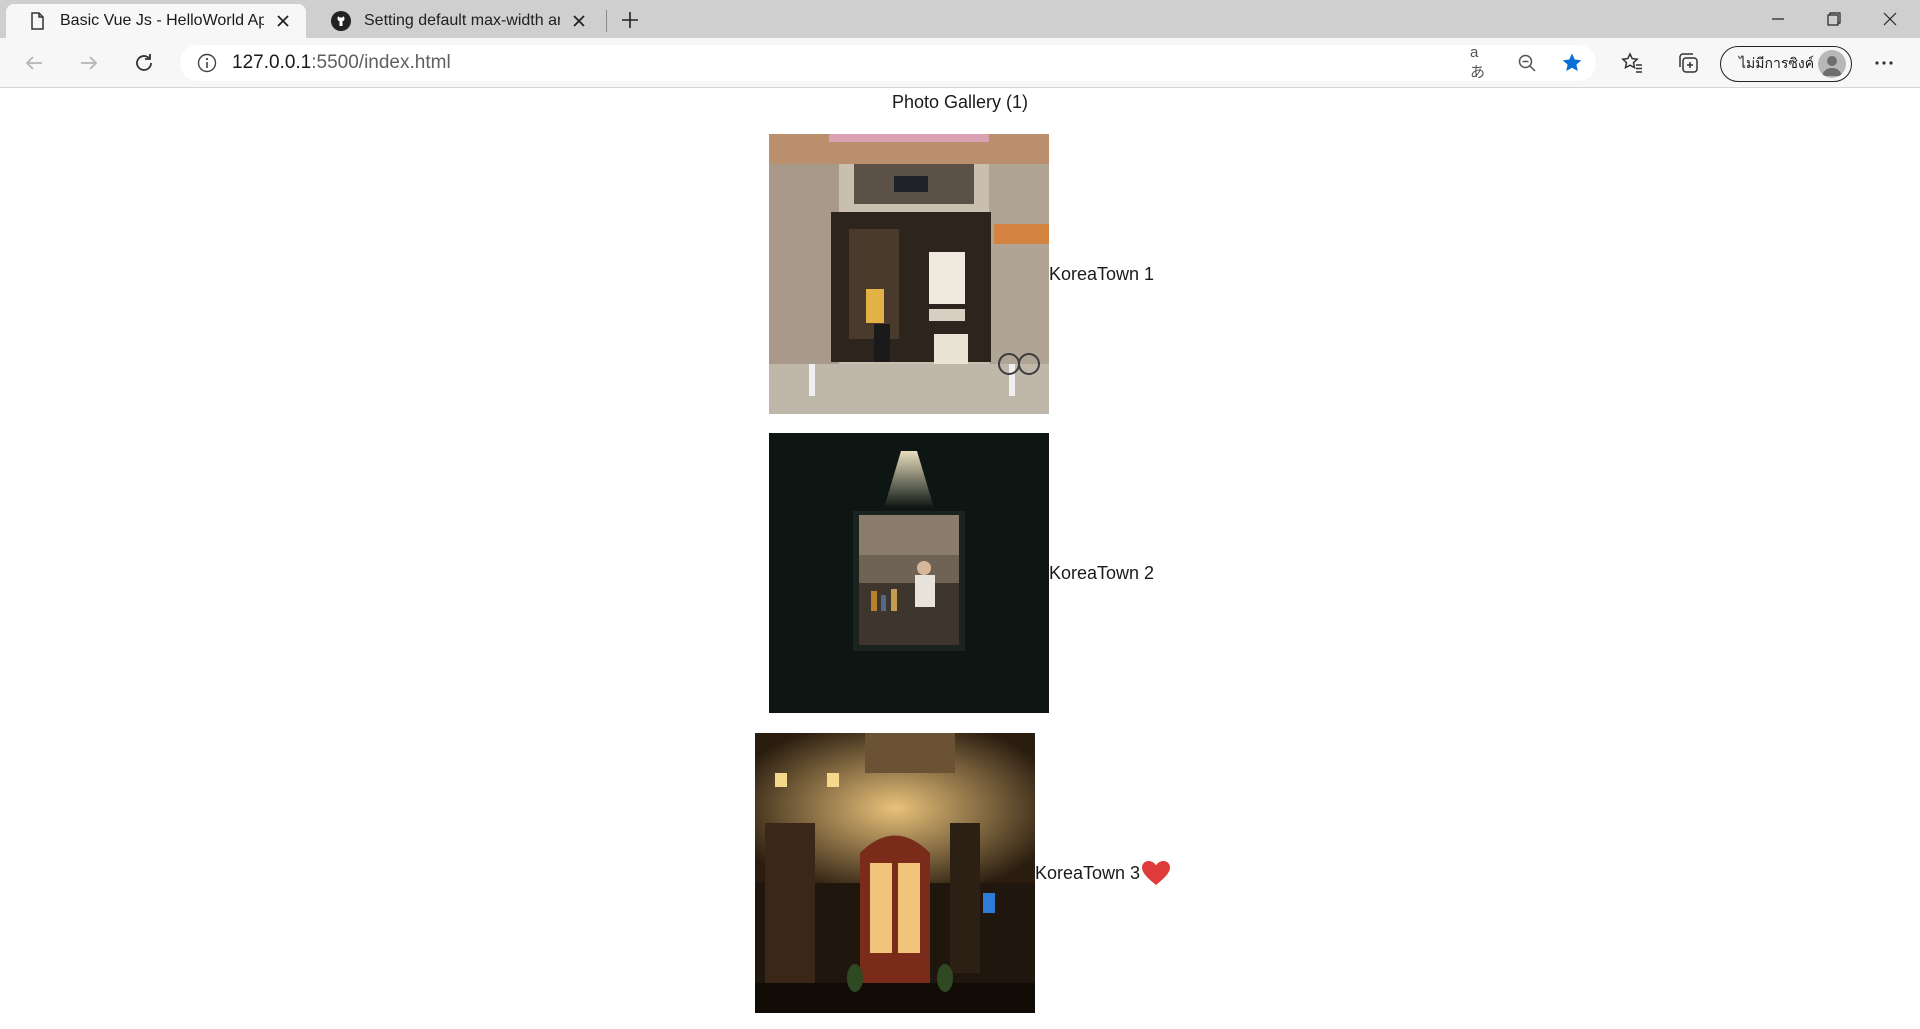  Describe the element at coordinates (1088, 872) in the screenshot. I see `photo-caption: KoreaTown 3` at that location.